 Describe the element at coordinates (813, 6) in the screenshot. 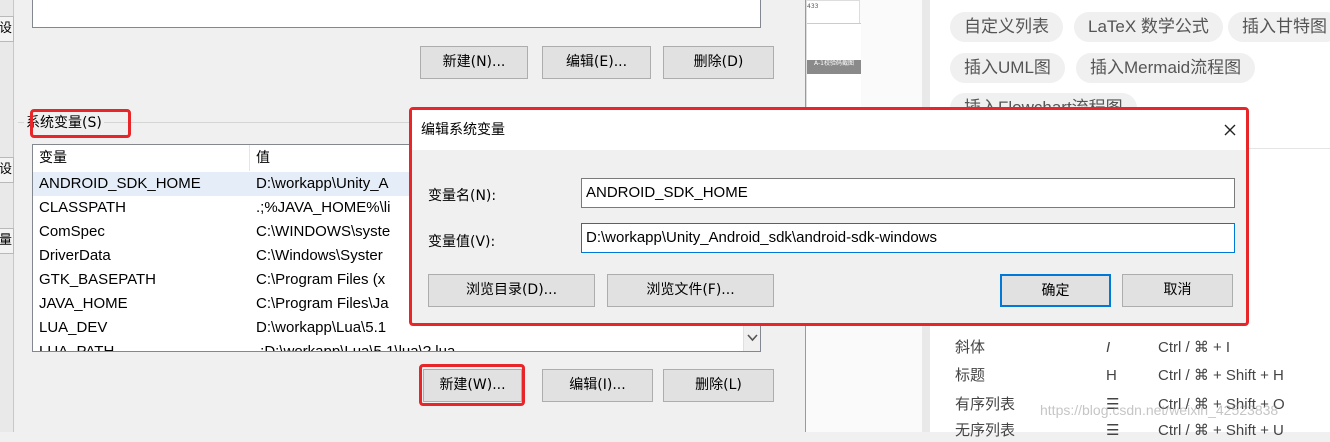

I see `thumbnail-text: 433` at that location.